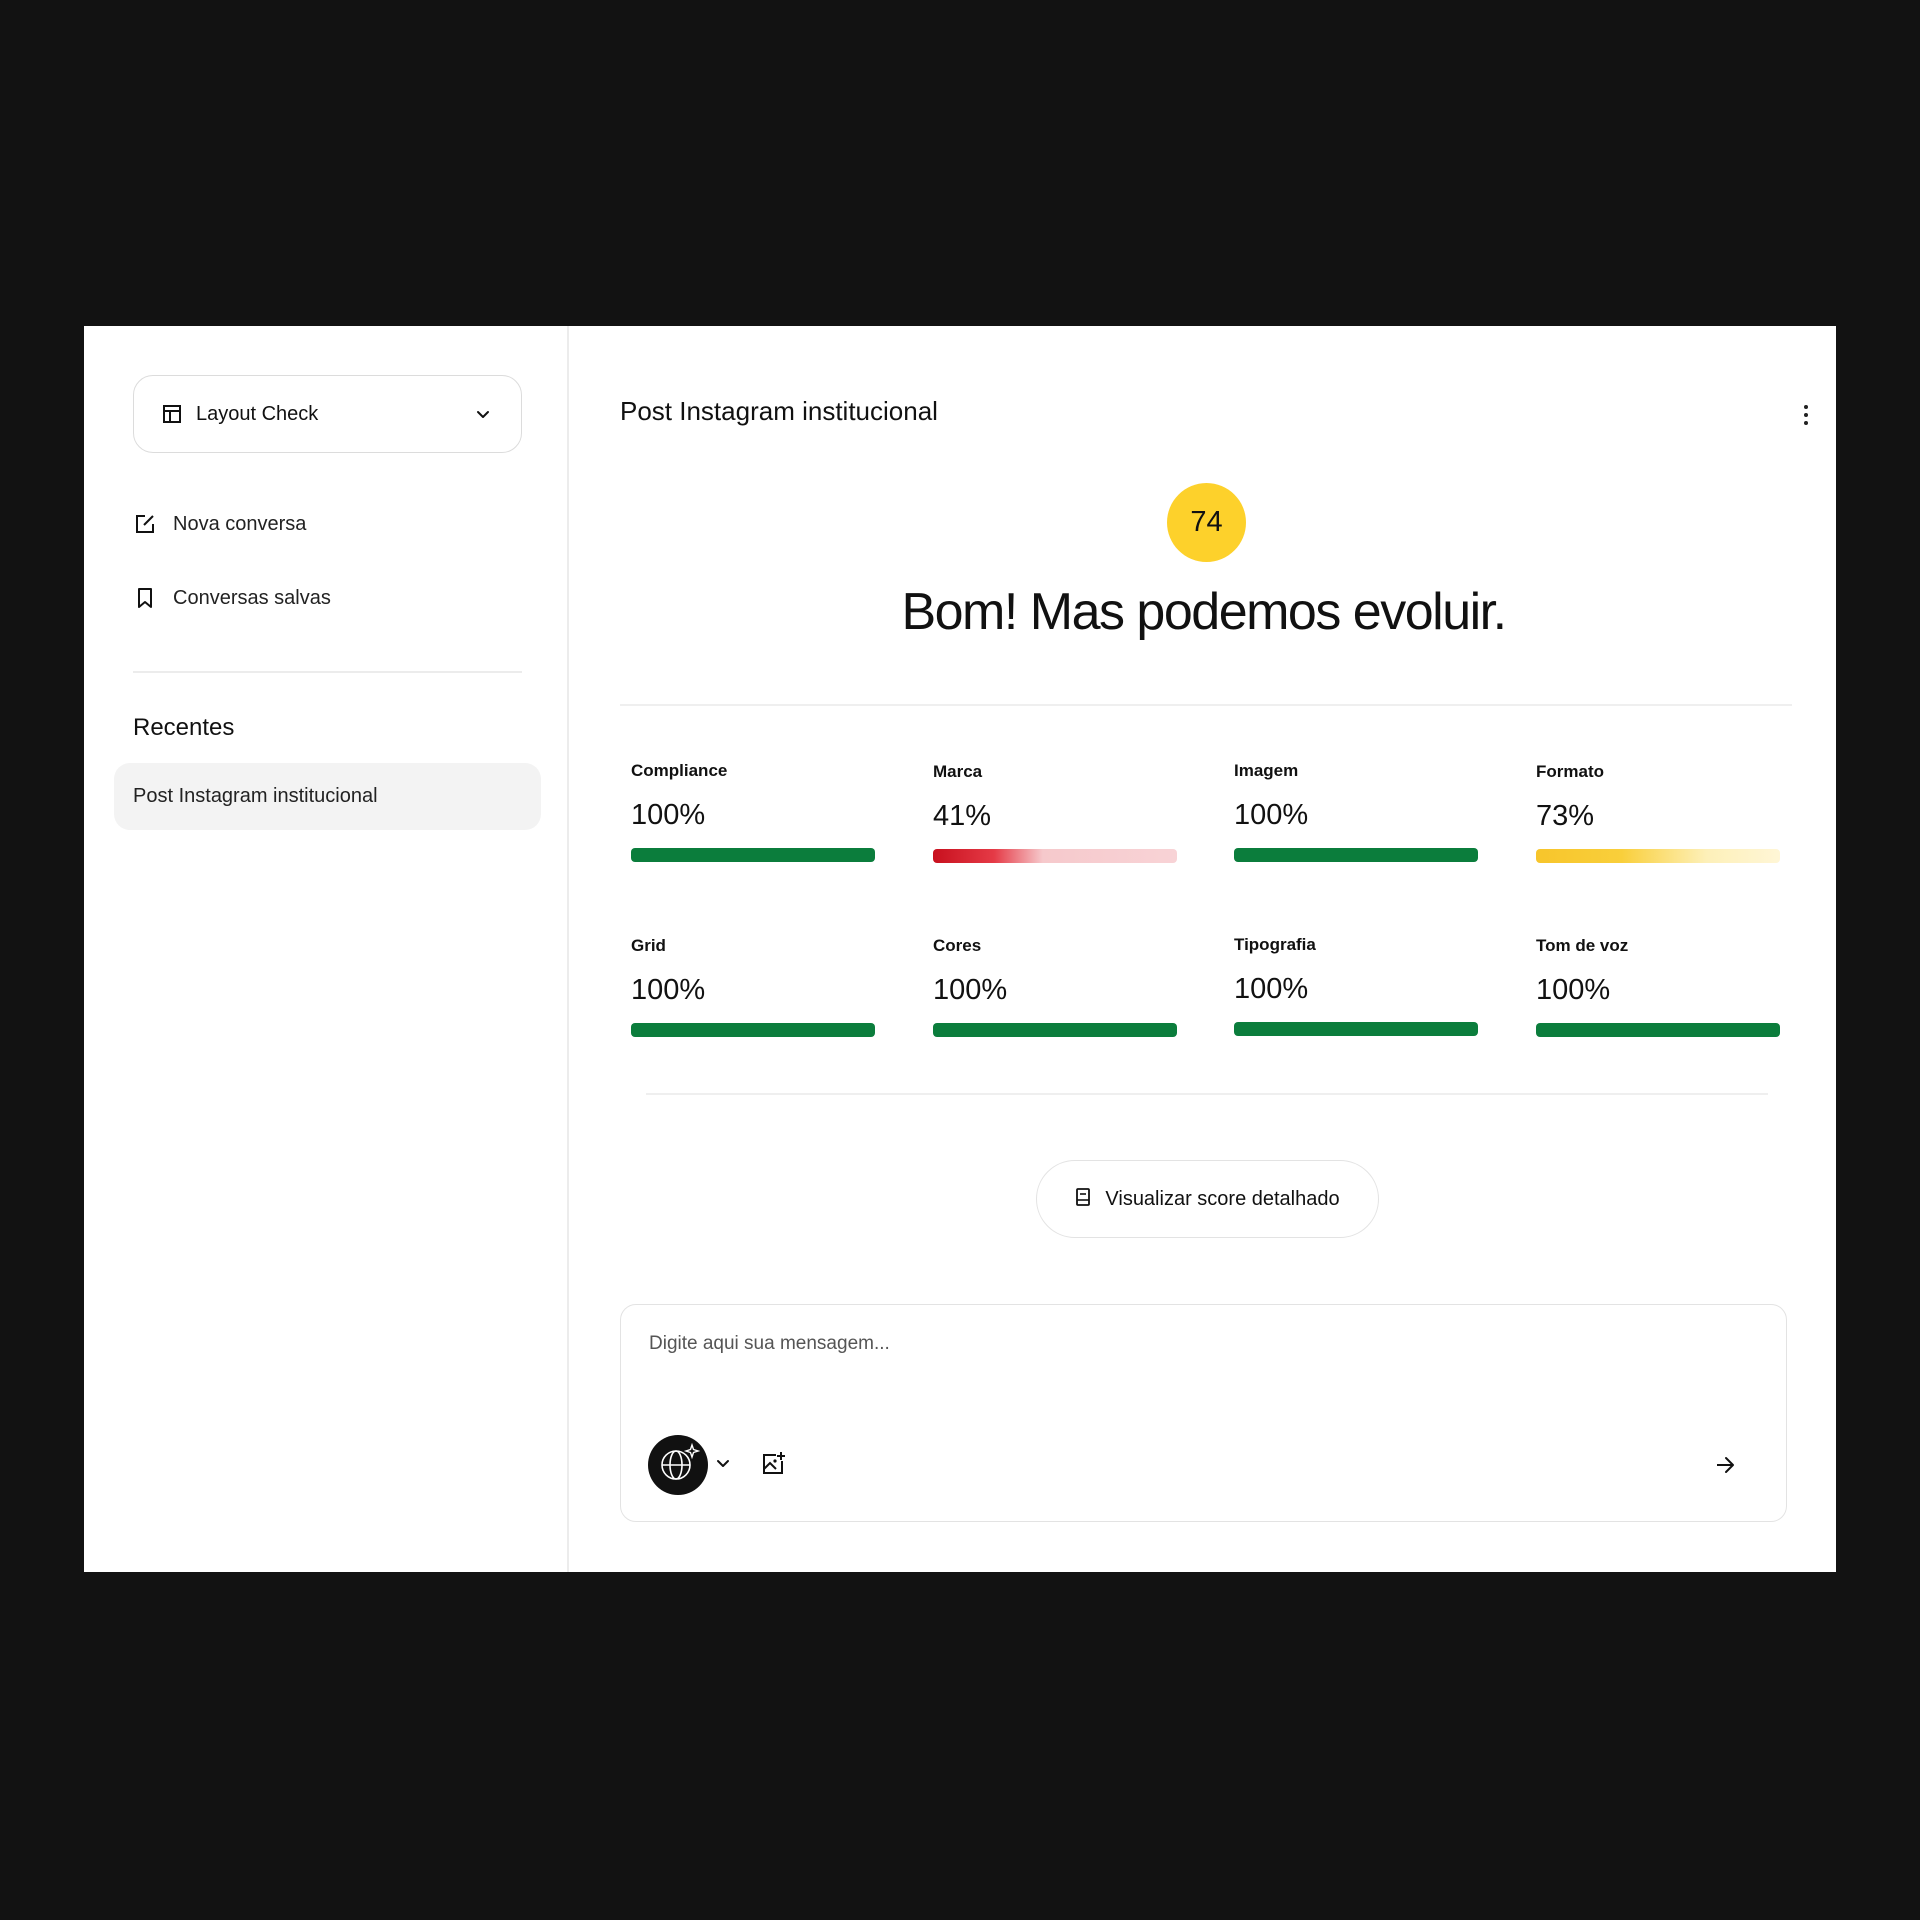 This screenshot has height=1920, width=1920. What do you see at coordinates (774, 1465) in the screenshot?
I see `add-image-icon` at bounding box center [774, 1465].